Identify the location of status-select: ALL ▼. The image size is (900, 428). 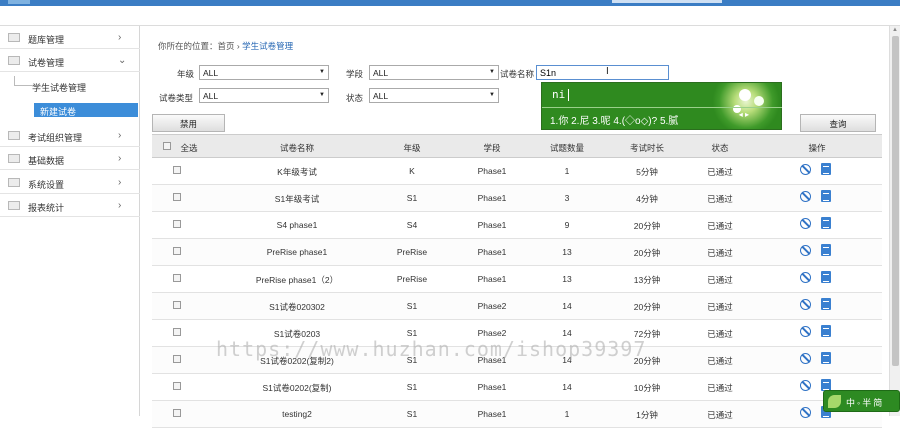
(434, 95).